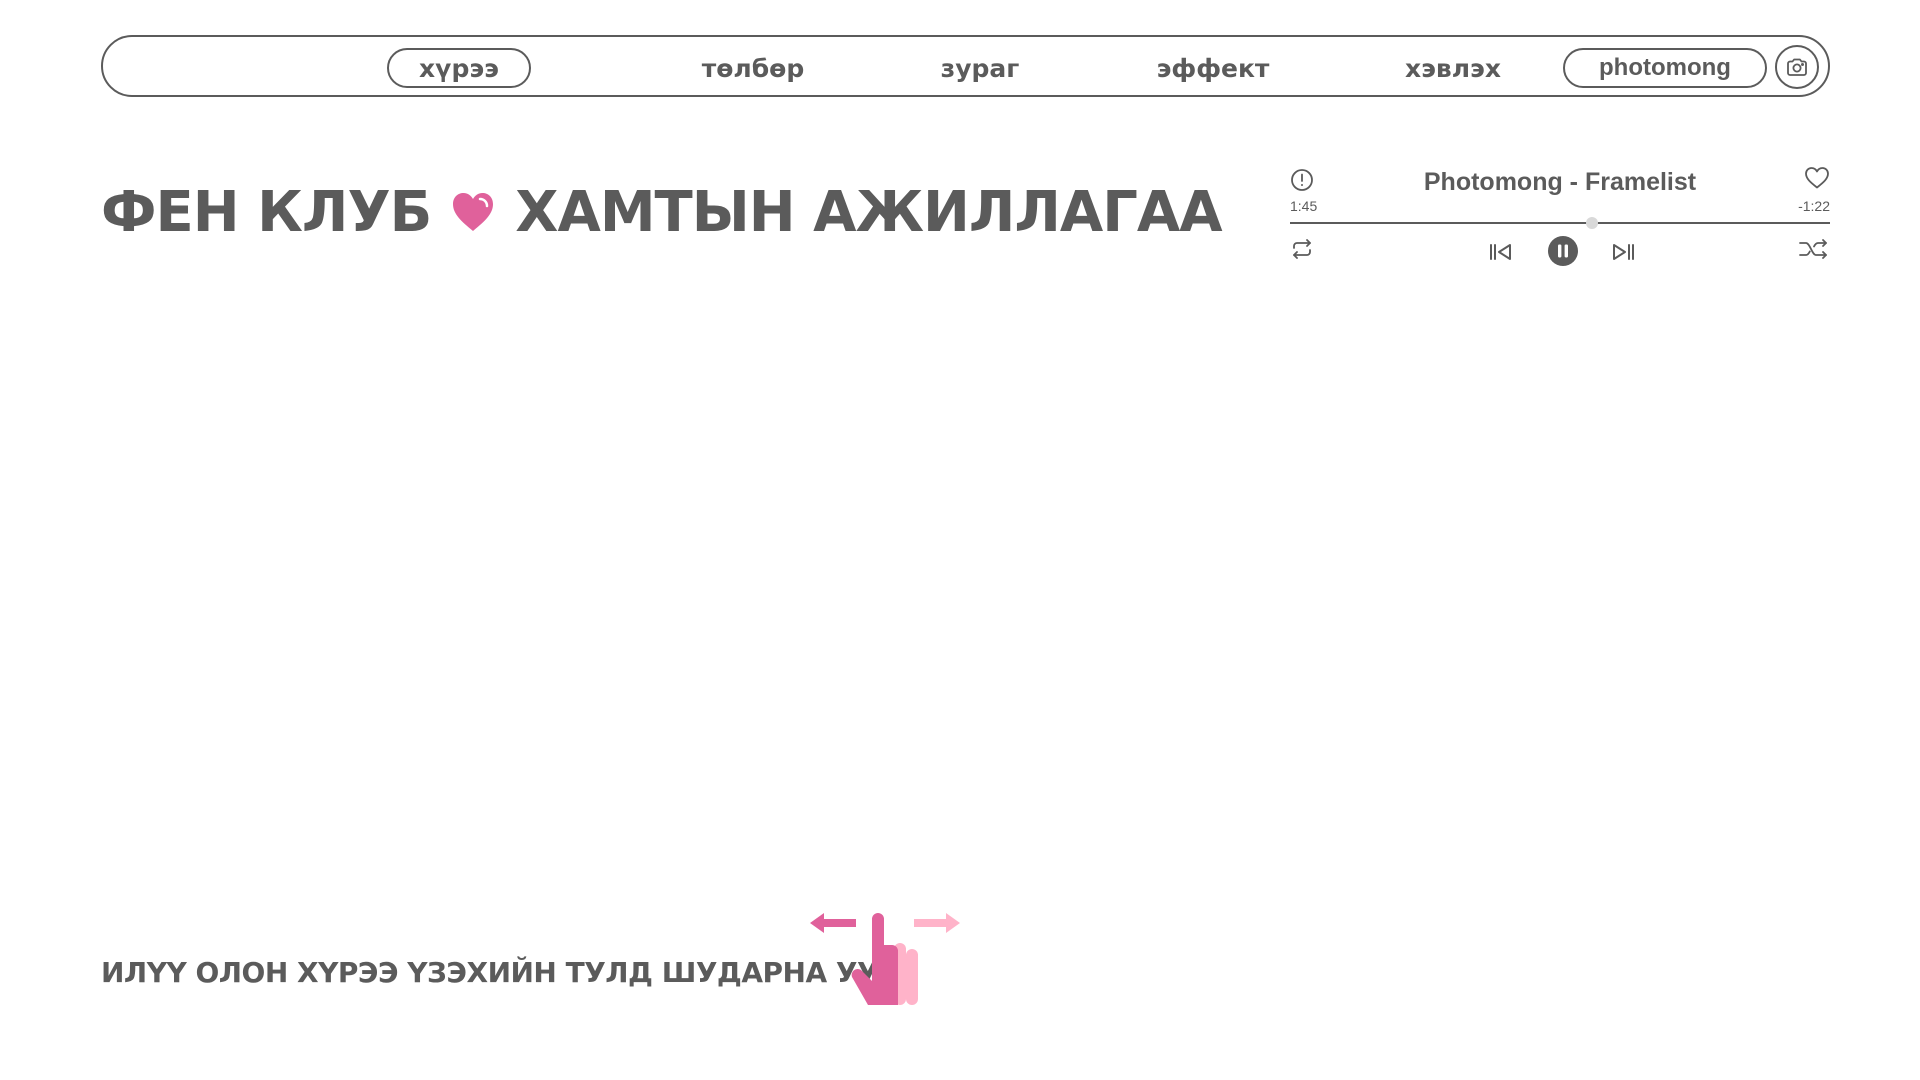  Describe the element at coordinates (490, 972) in the screenshot. I see `swipe-hint-text: ИЛҮҮ ОЛОН ХҮРЭЭ ҮЗЭХИЙН ТУЛД ШУДАРНА УУ` at that location.